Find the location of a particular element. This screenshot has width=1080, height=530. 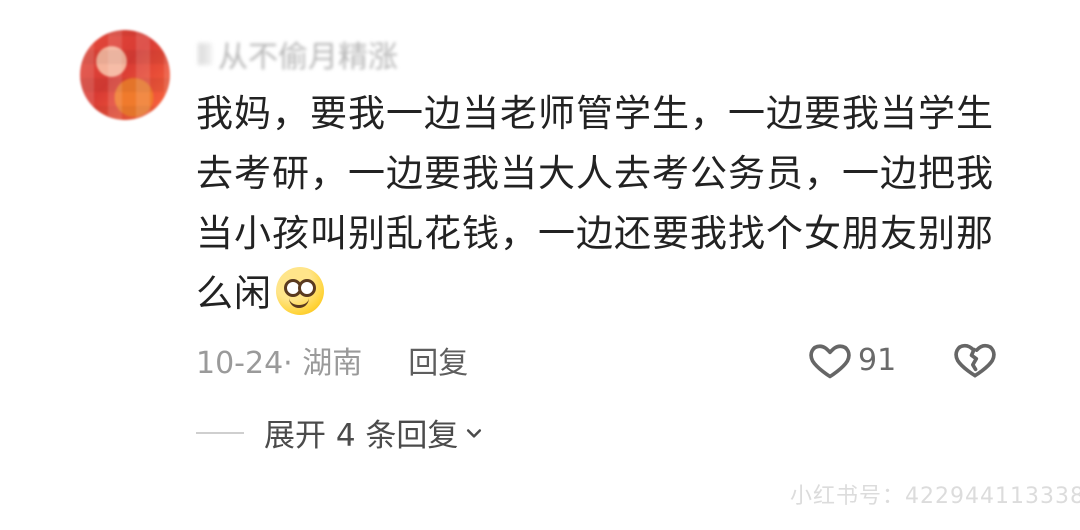

expand-replies-label: 展开 4 条回复 is located at coordinates (361, 436).